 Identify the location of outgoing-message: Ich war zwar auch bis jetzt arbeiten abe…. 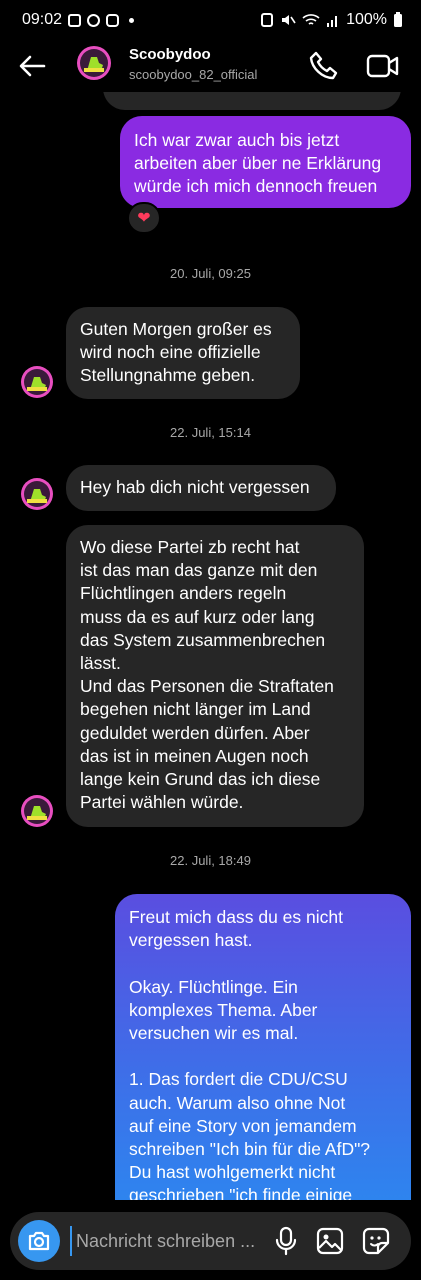
(265, 162).